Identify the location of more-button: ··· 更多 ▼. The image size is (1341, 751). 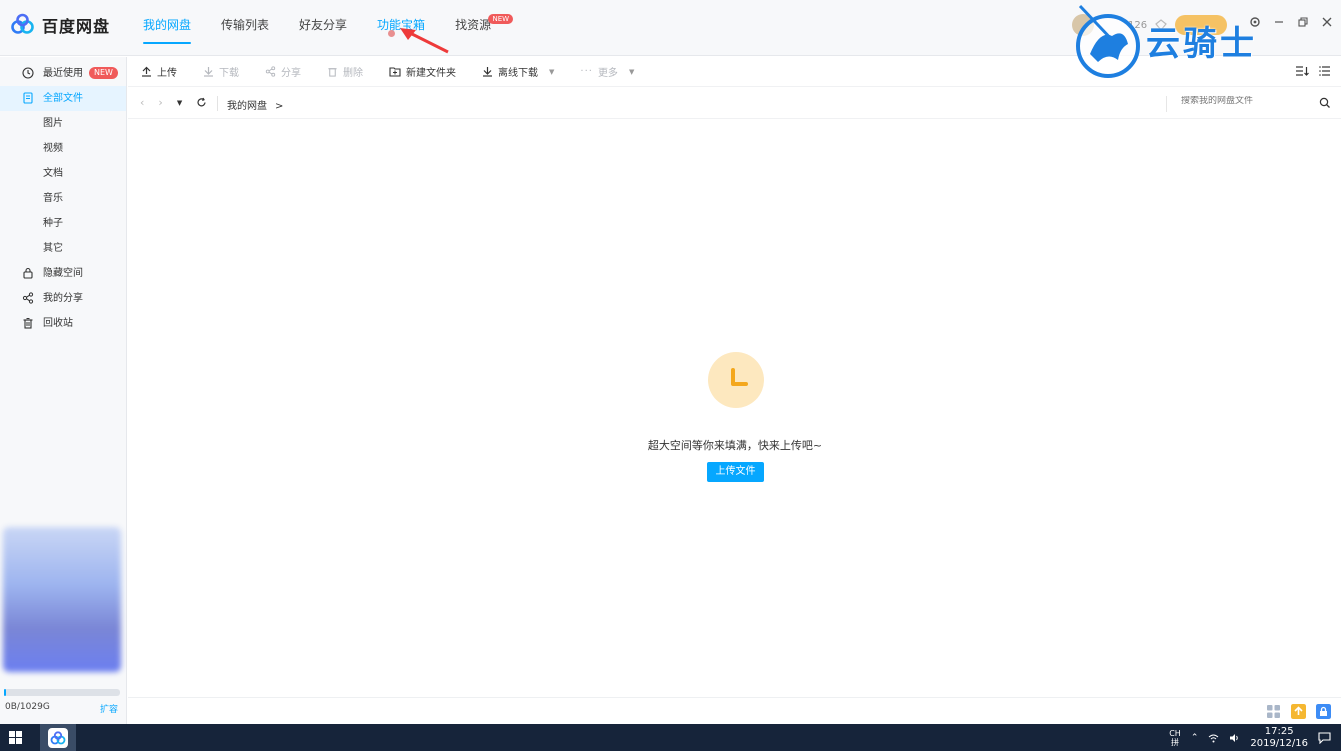
(607, 71).